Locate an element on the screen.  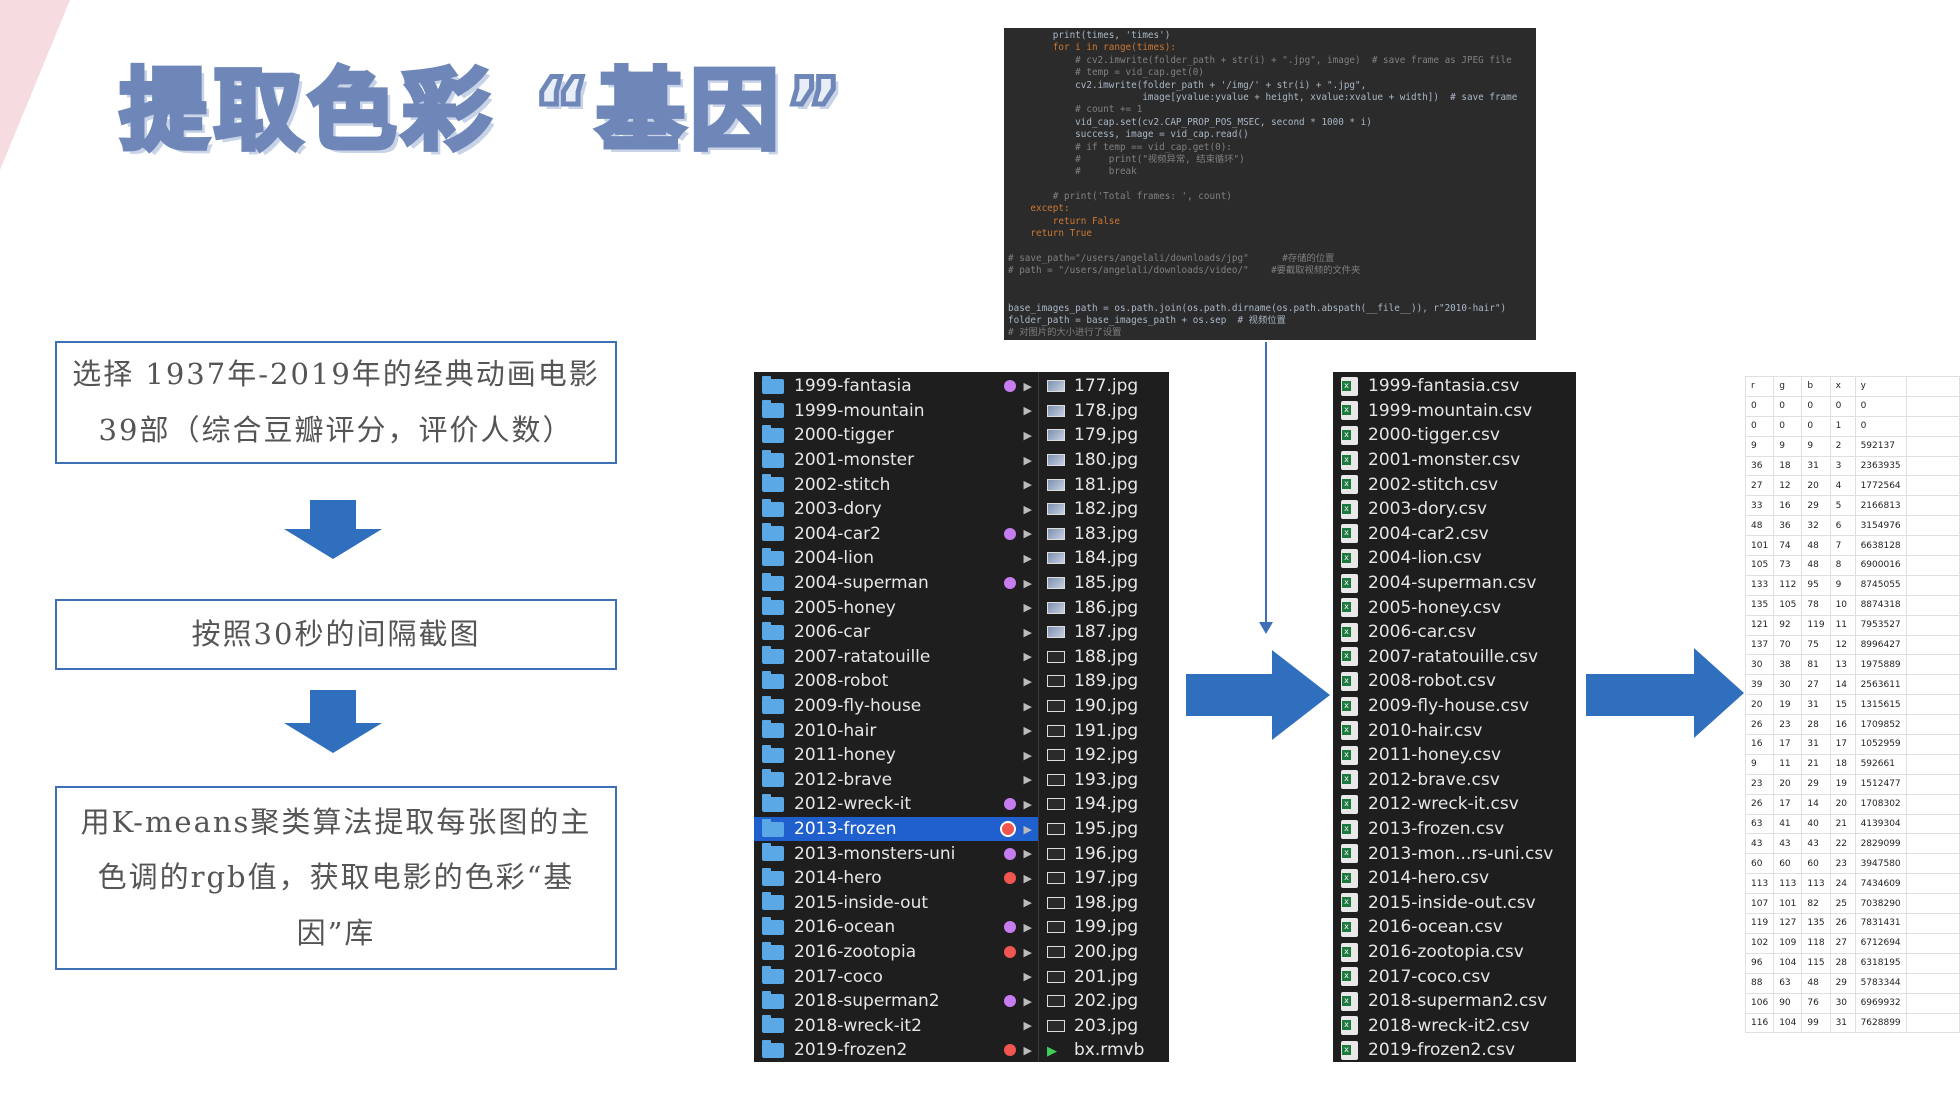
folder-item: 2011-honey ▶ is located at coordinates (896, 755).